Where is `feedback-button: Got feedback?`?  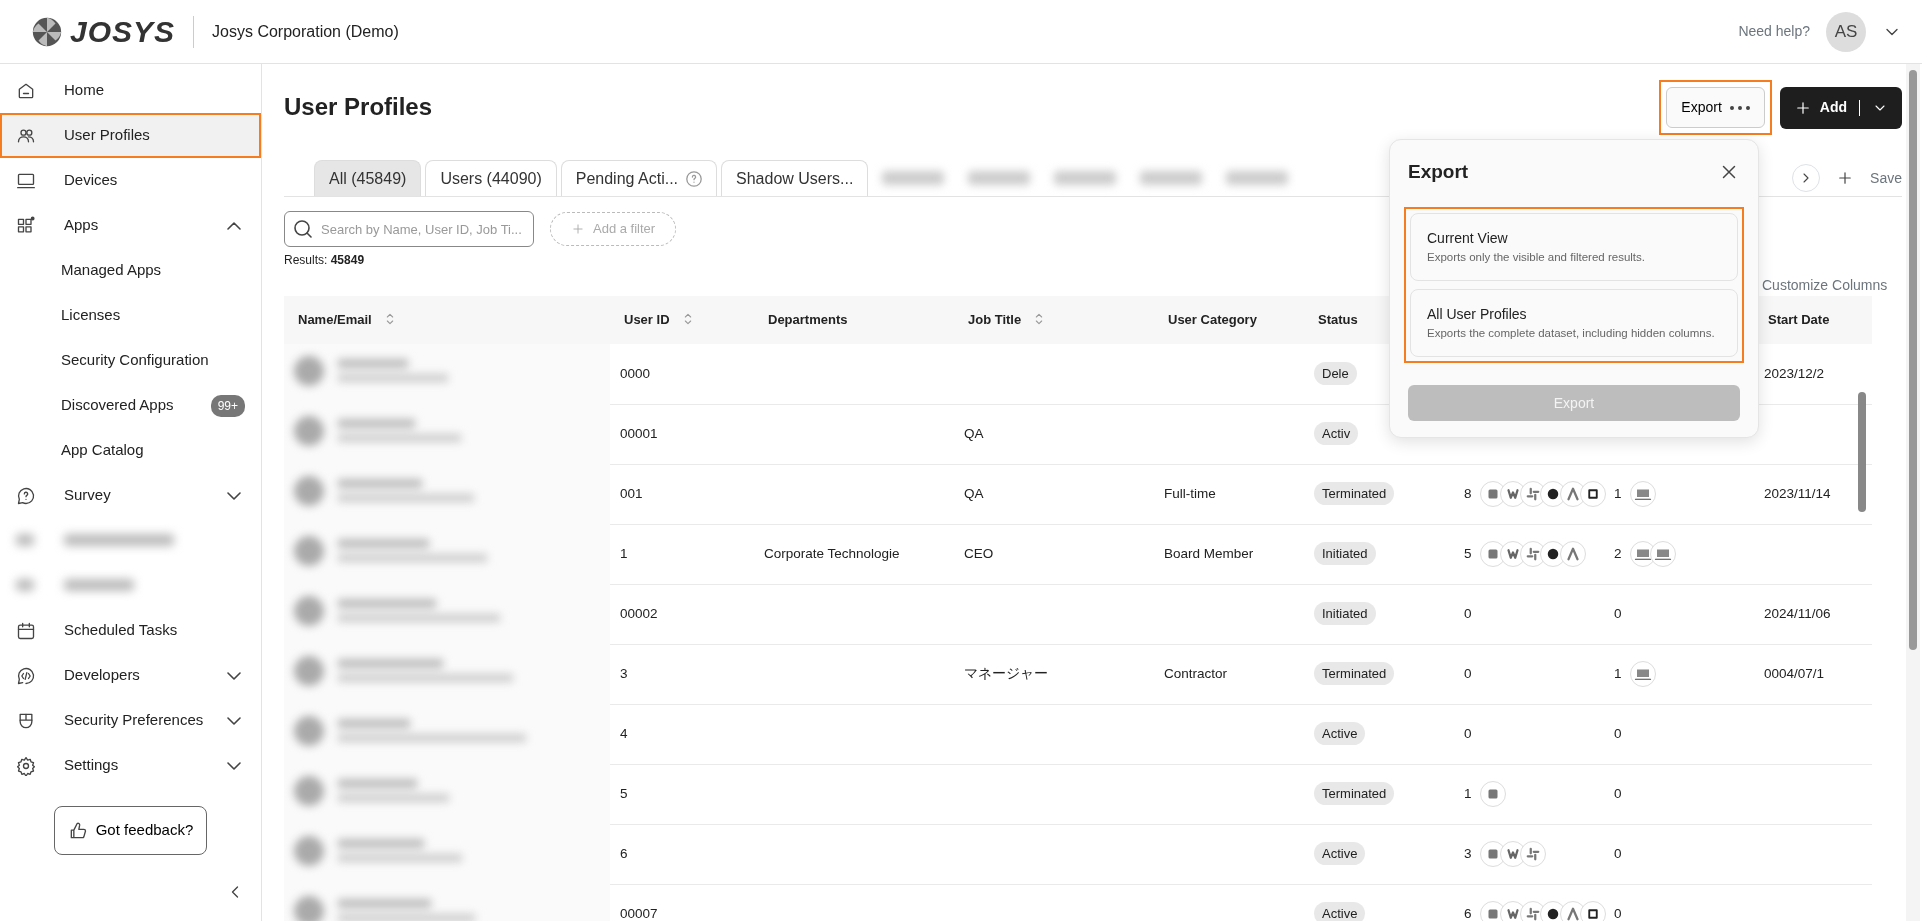 feedback-button: Got feedback? is located at coordinates (130, 830).